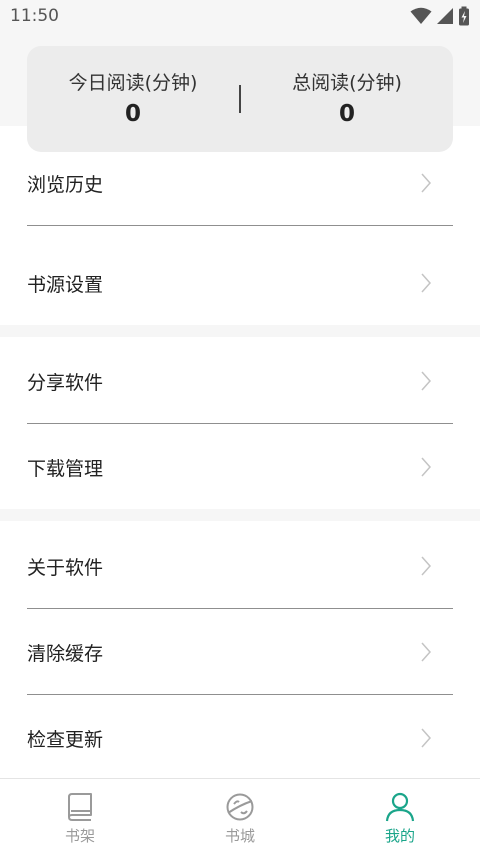 This screenshot has height=855, width=480. What do you see at coordinates (240, 652) in the screenshot?
I see `menu-item-clear-cache: 清除缓存` at bounding box center [240, 652].